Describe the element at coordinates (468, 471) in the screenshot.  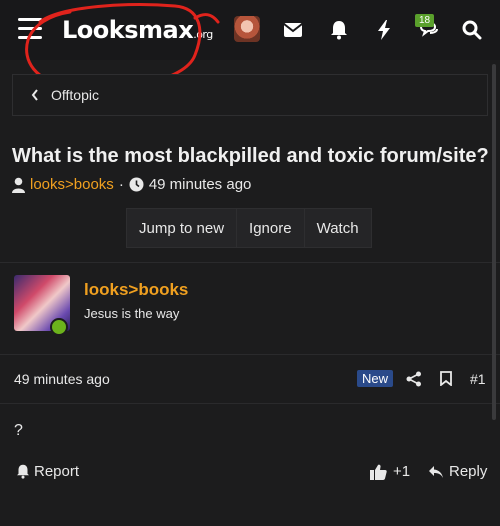
I see `reply-label: Reply` at that location.